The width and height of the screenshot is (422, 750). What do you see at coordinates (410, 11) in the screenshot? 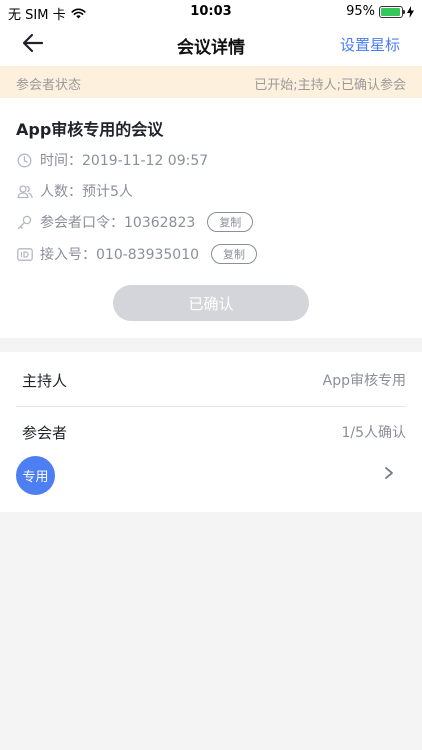
I see `charging-icon` at bounding box center [410, 11].